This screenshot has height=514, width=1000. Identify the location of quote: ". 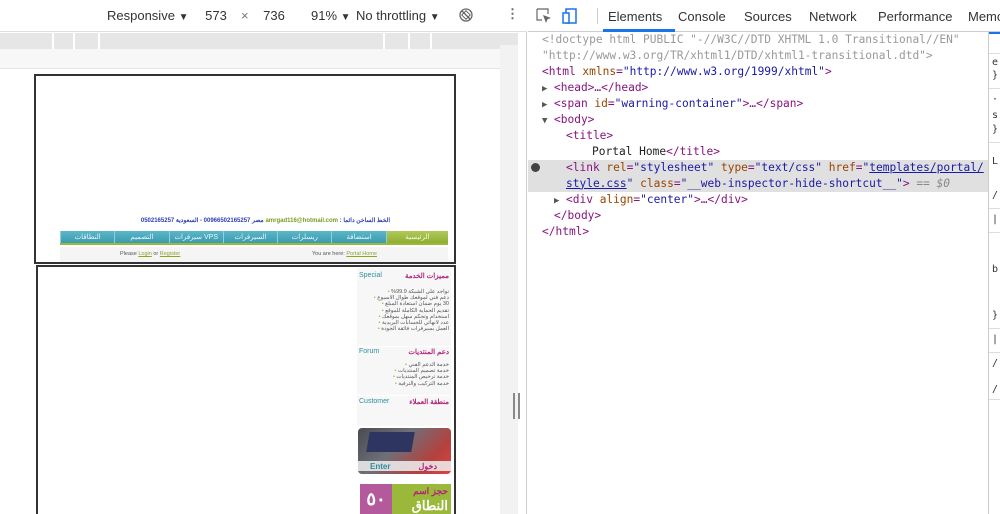
(630, 183).